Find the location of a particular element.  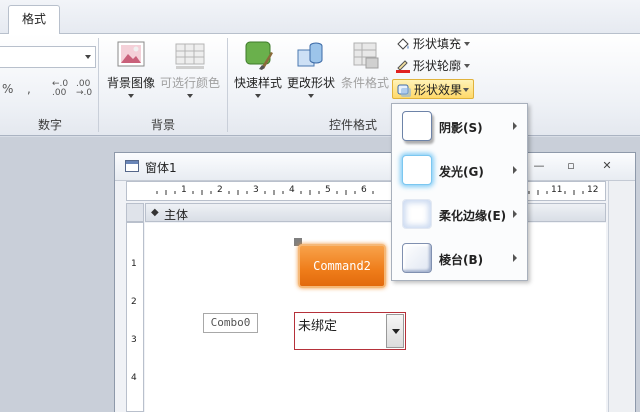

shape-effects-button: 形状效果 is located at coordinates (433, 89).